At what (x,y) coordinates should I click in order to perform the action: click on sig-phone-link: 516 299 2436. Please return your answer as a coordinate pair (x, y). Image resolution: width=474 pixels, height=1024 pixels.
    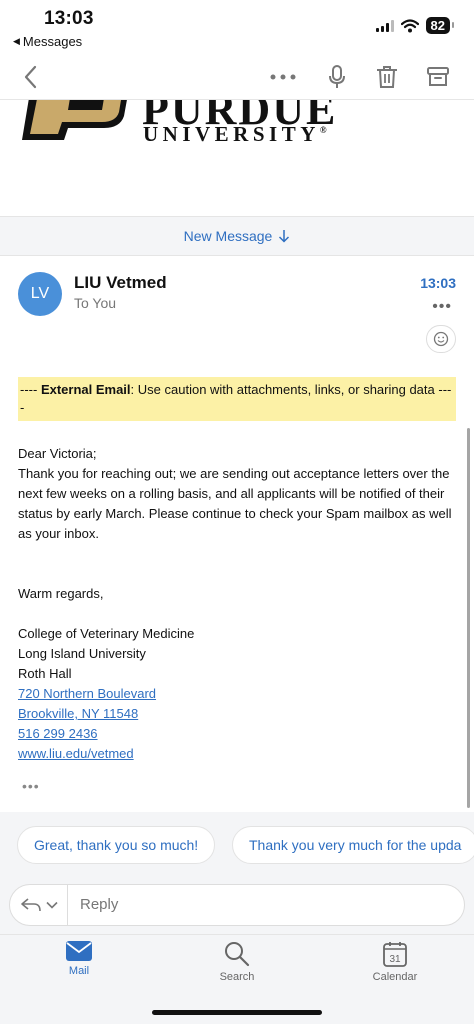
    Looking at the image, I should click on (106, 734).